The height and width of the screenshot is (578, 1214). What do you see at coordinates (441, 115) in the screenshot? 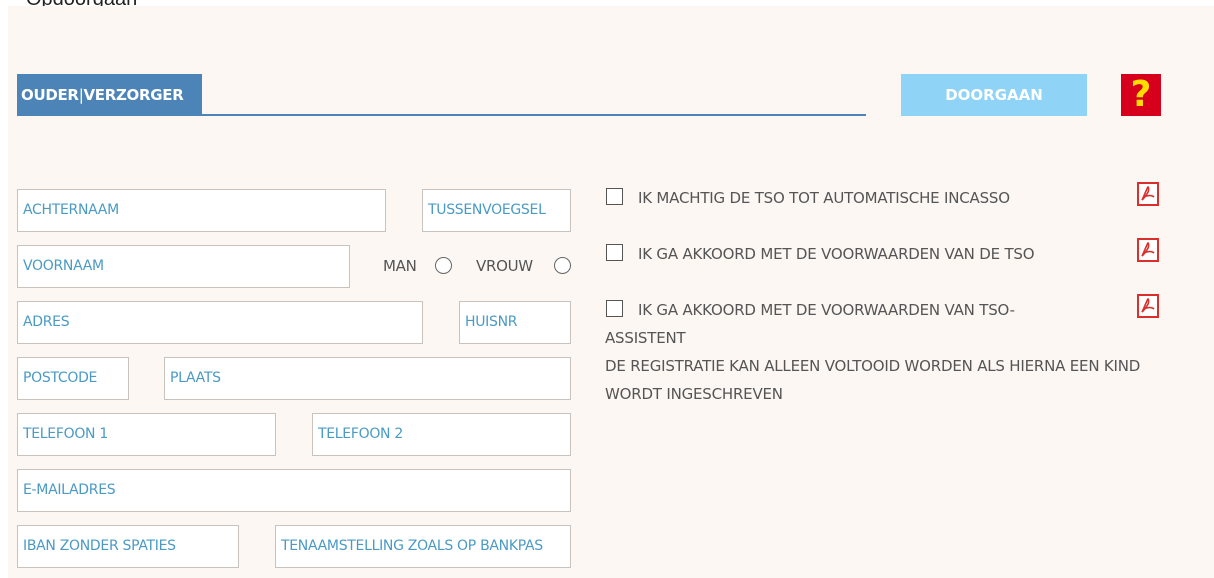
I see `section-underline` at bounding box center [441, 115].